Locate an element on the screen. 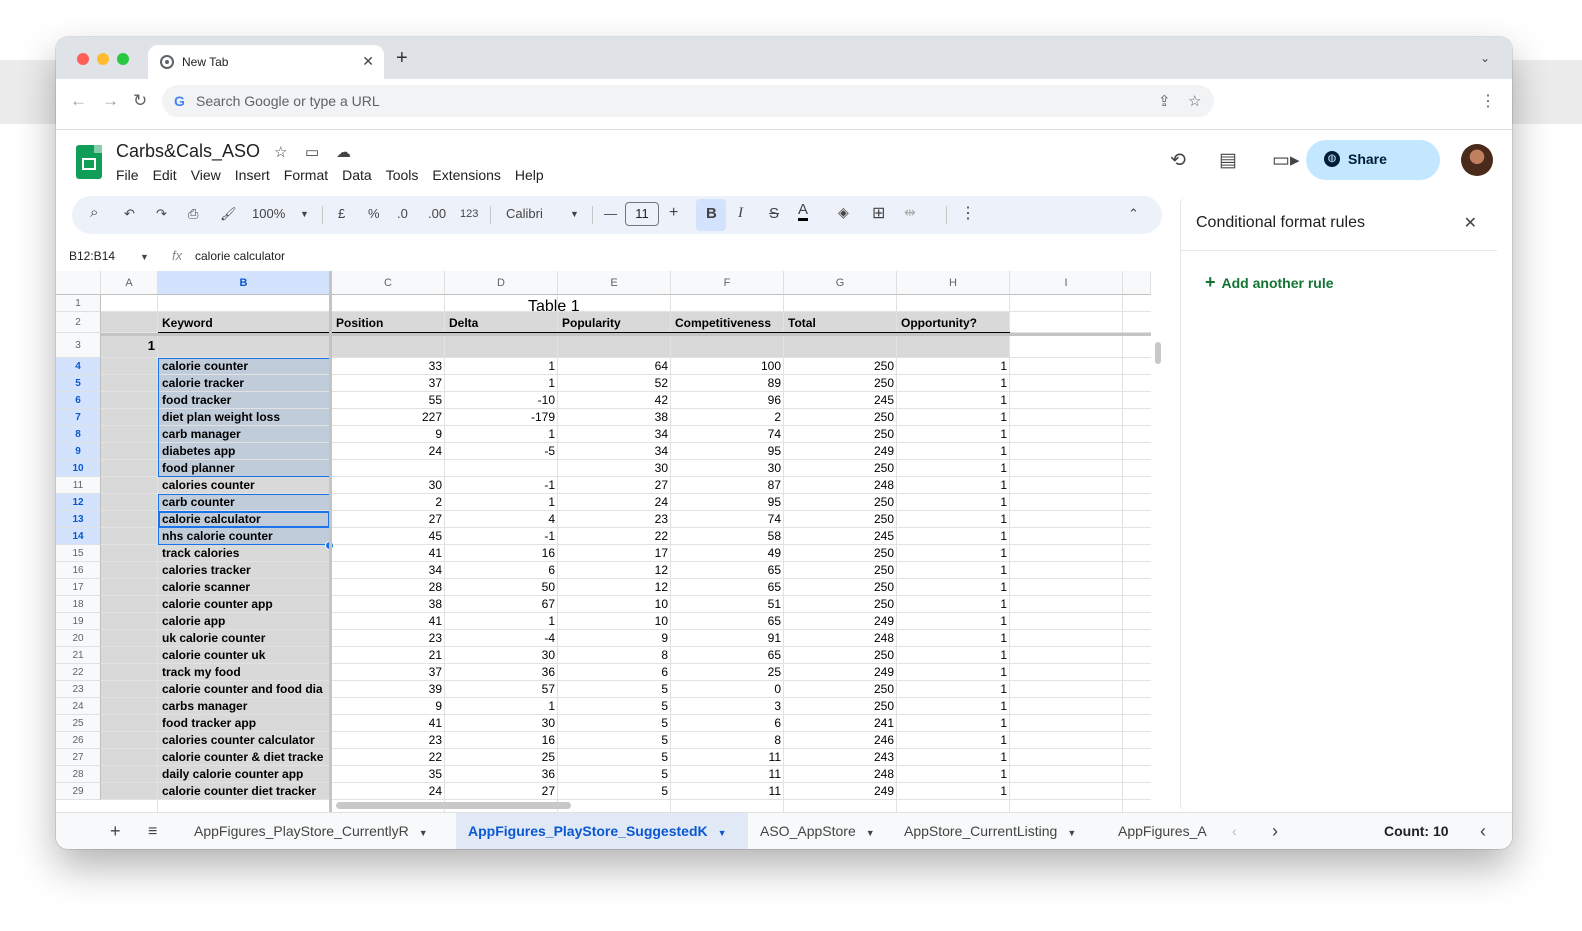 Image resolution: width=1582 pixels, height=931 pixels. row-header: 11 is located at coordinates (78, 485).